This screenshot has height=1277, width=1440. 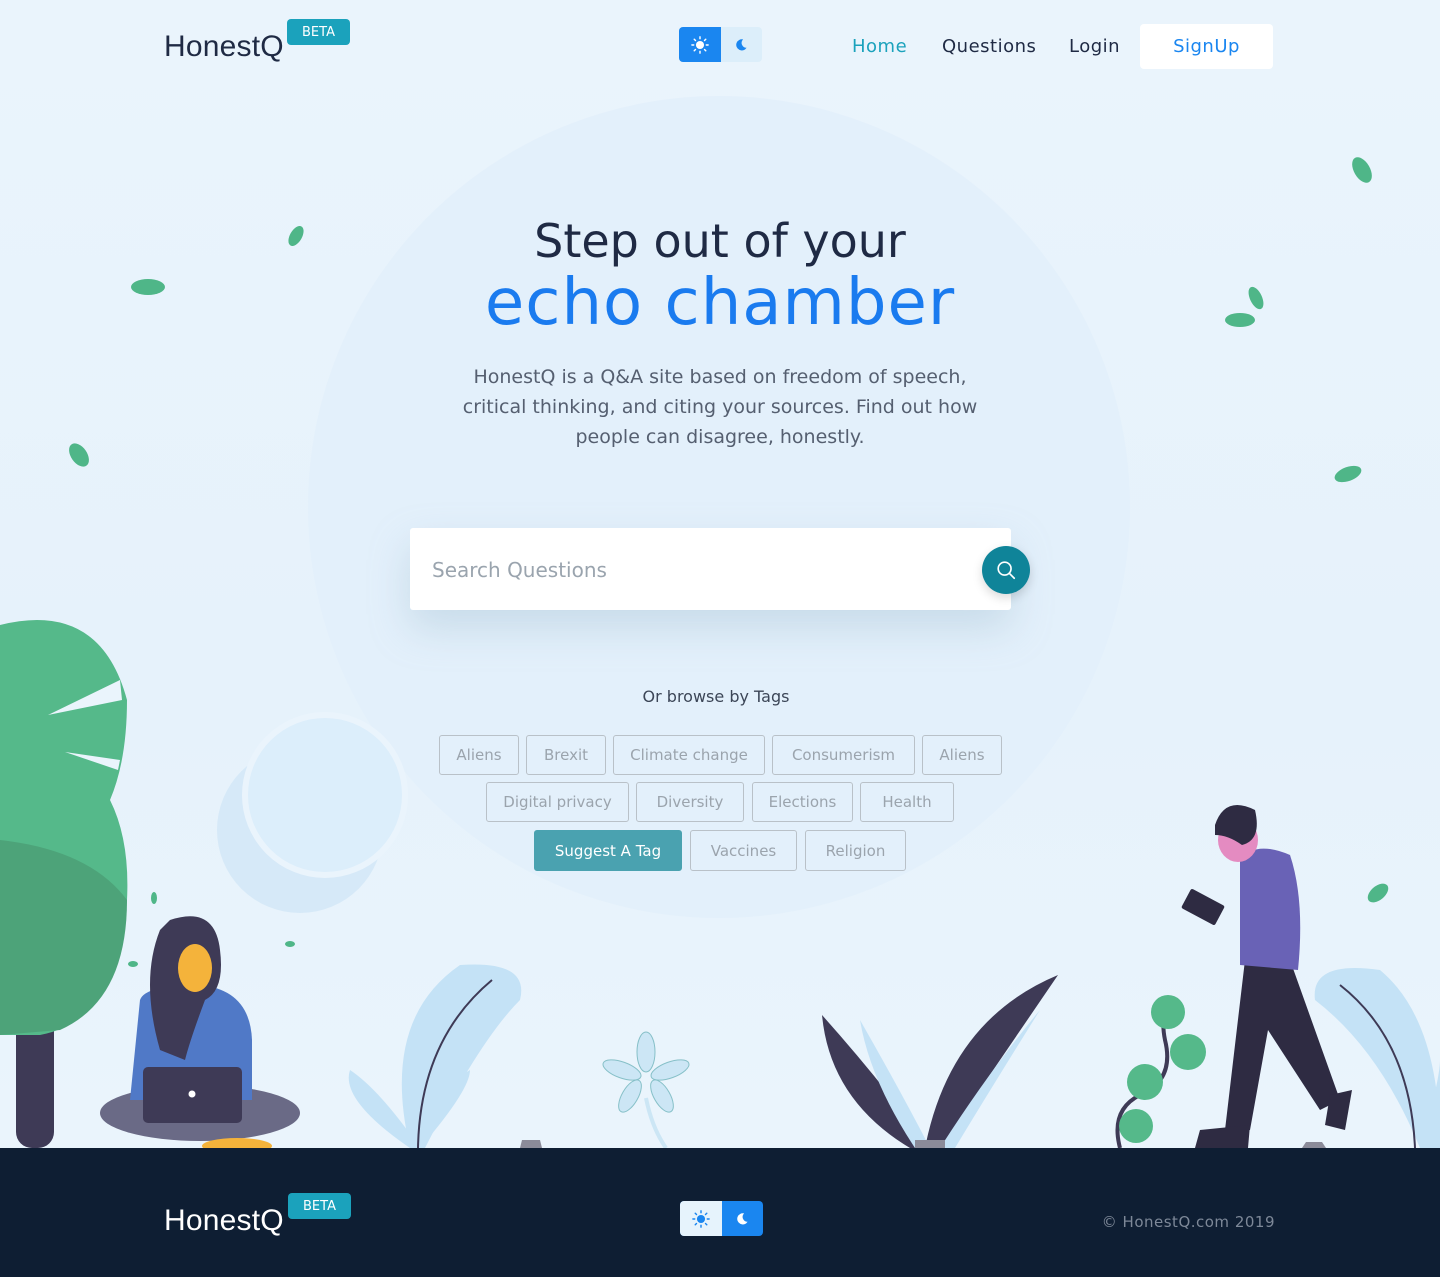 I want to click on beta-badge: BETA, so click(x=318, y=32).